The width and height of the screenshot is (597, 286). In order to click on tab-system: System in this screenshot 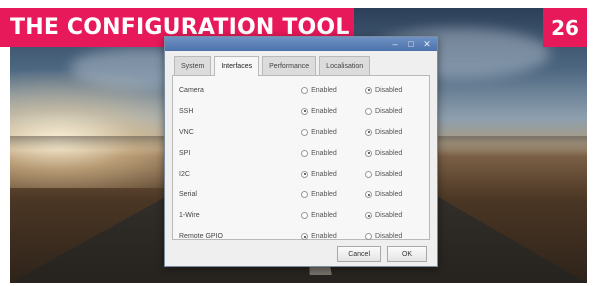, I will do `click(193, 65)`.